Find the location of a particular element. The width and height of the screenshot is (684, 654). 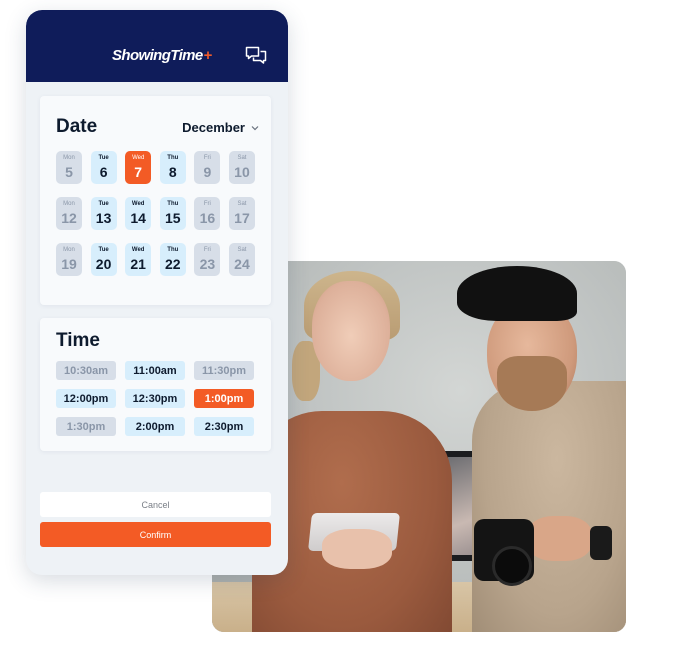

day-number: 5 is located at coordinates (69, 172).